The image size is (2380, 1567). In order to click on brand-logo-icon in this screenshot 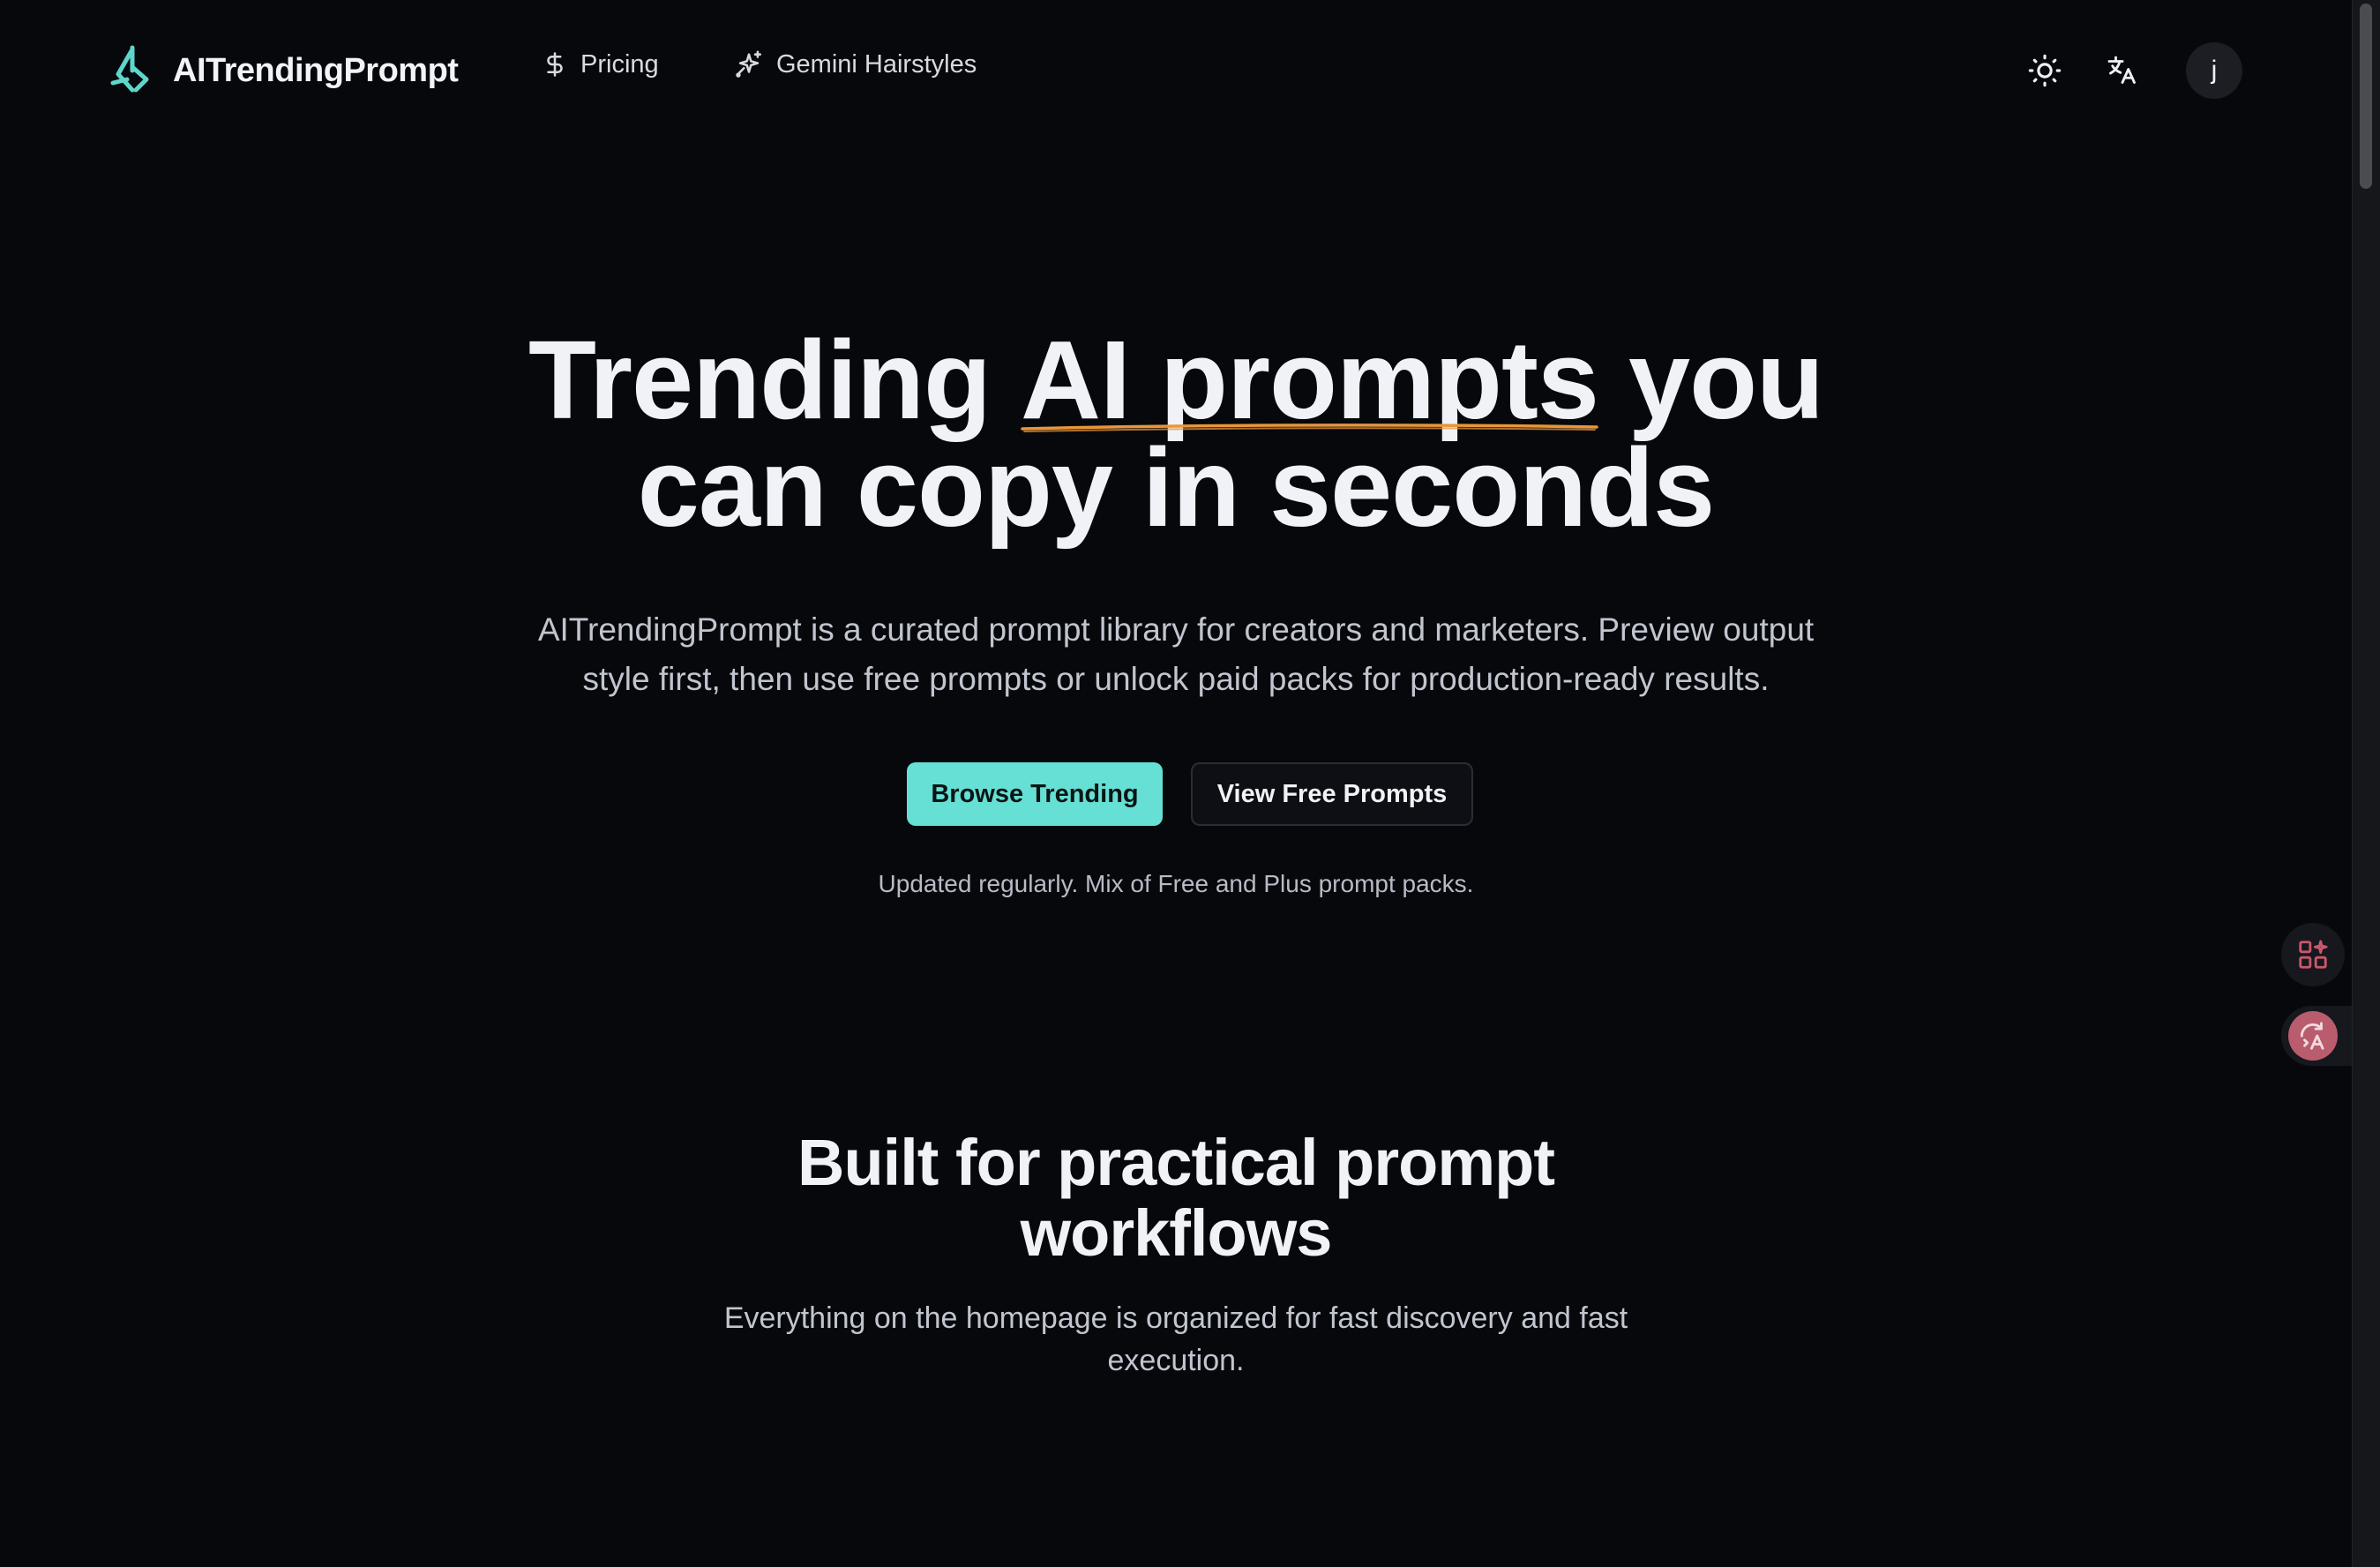, I will do `click(129, 69)`.